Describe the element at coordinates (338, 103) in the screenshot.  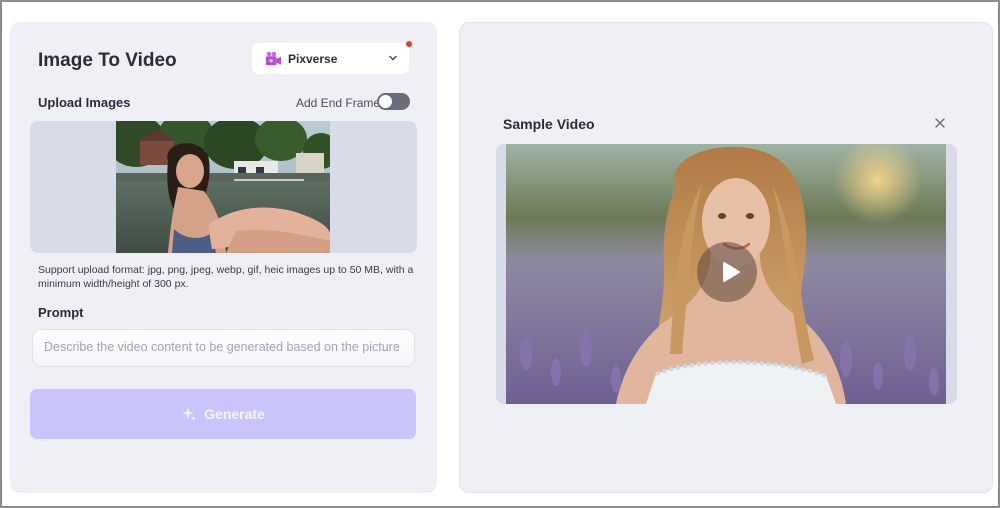
I see `add-end-frame-label: Add End Frame` at that location.